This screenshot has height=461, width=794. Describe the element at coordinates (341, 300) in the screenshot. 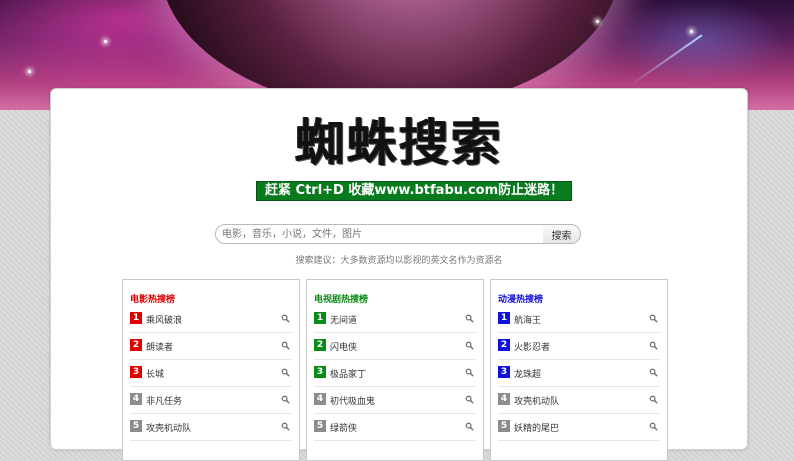

I see `list-title: 电视剧热搜榜` at that location.